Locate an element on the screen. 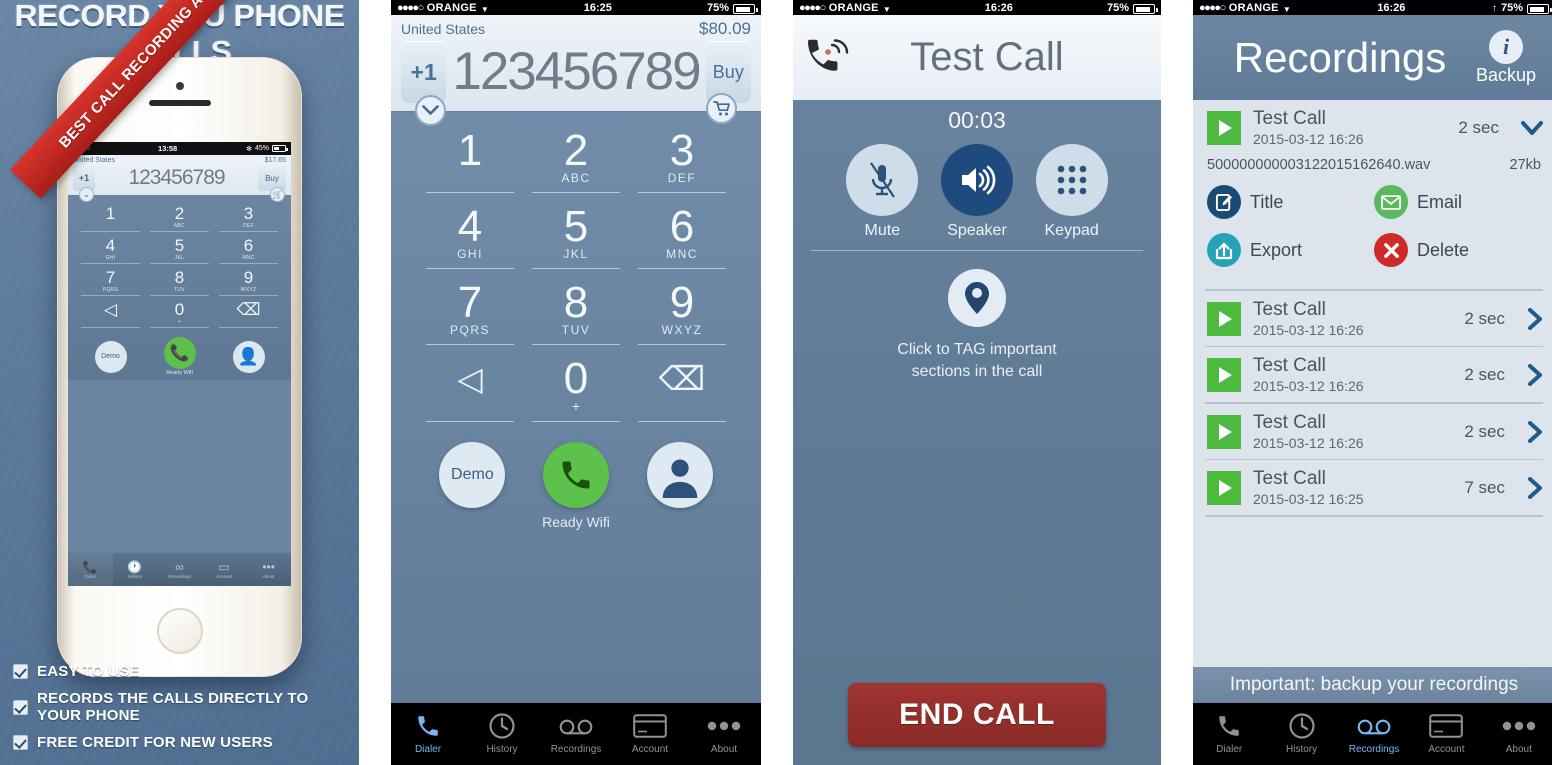 This screenshot has height=765, width=1552. phone-number-display: 123456789 is located at coordinates (576, 72).